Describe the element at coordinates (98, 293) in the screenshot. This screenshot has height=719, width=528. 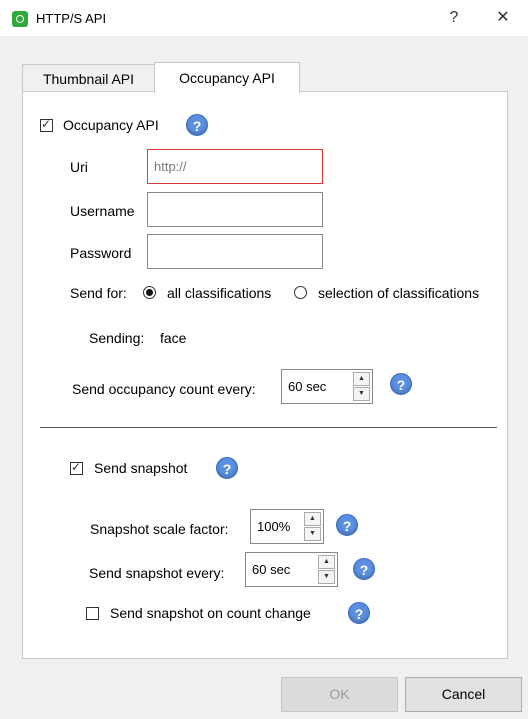
I see `send-for-label: Send for:` at that location.